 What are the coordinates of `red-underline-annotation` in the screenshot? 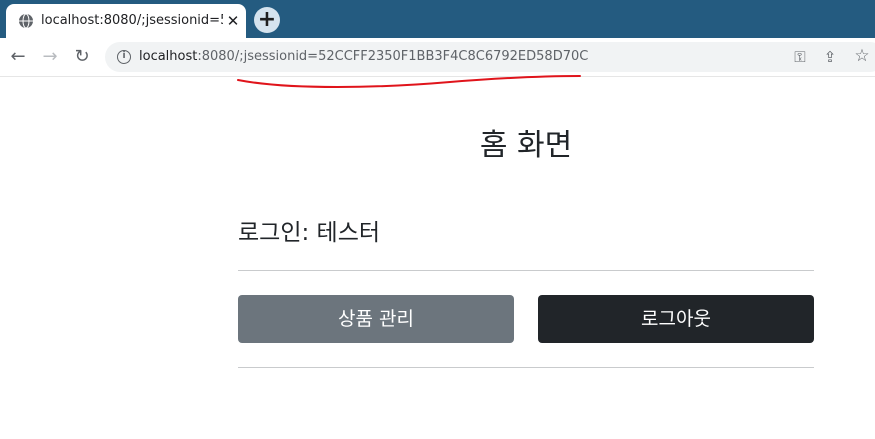 It's located at (409, 81).